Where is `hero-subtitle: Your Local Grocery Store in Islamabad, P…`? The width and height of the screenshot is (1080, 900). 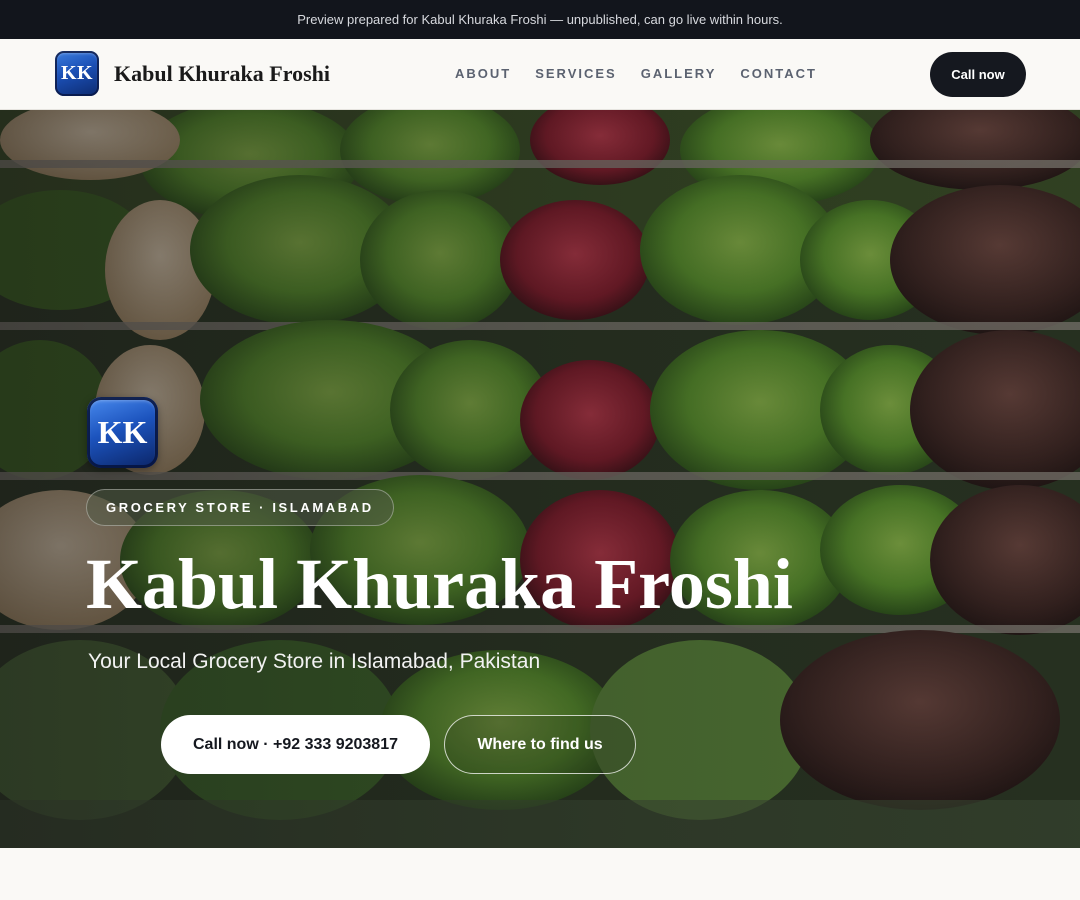 hero-subtitle: Your Local Grocery Store in Islamabad, P… is located at coordinates (314, 661).